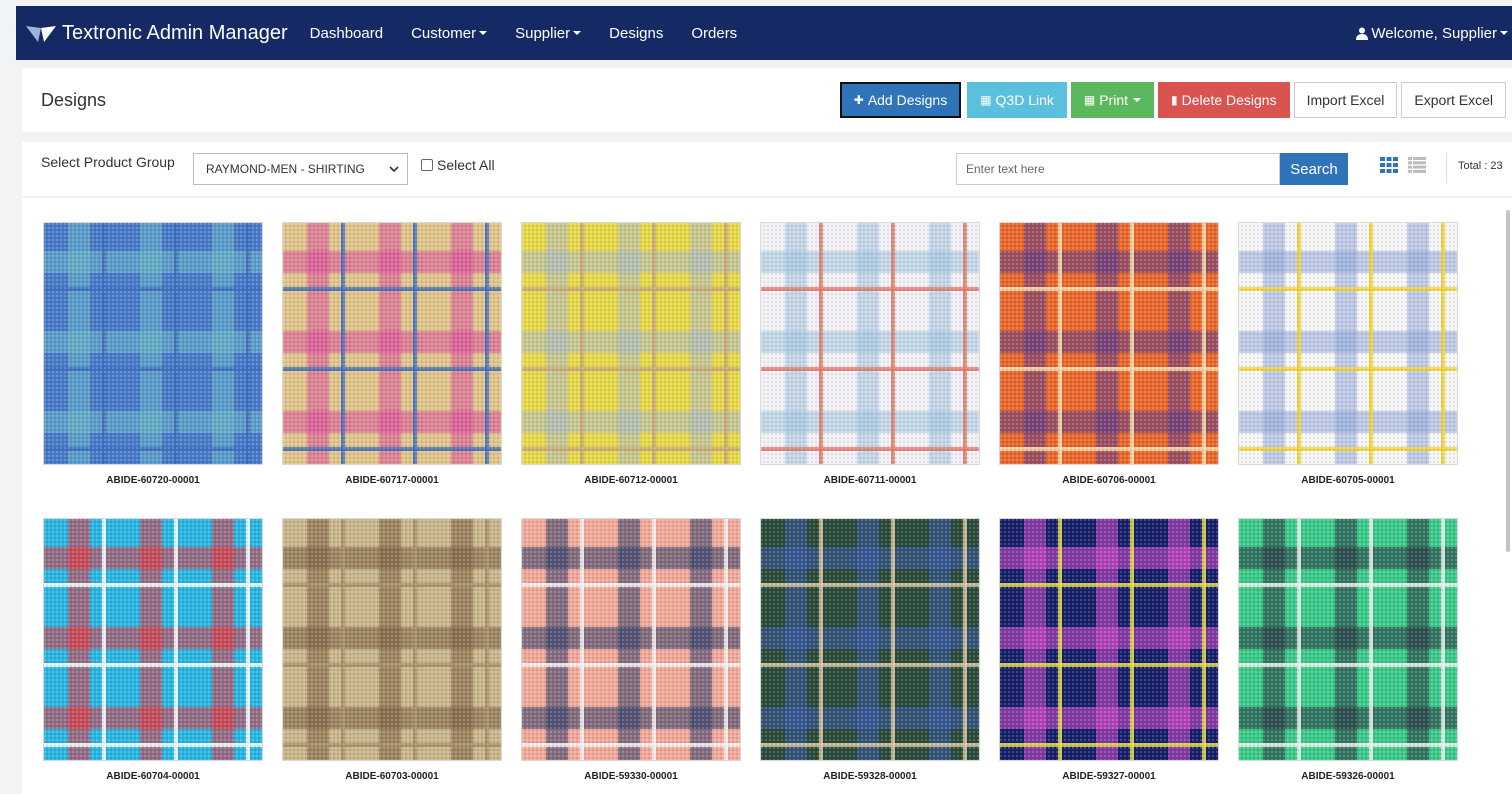 Image resolution: width=1512 pixels, height=794 pixels. What do you see at coordinates (1348, 480) in the screenshot?
I see `design-code: ABIDE-60705-00001` at bounding box center [1348, 480].